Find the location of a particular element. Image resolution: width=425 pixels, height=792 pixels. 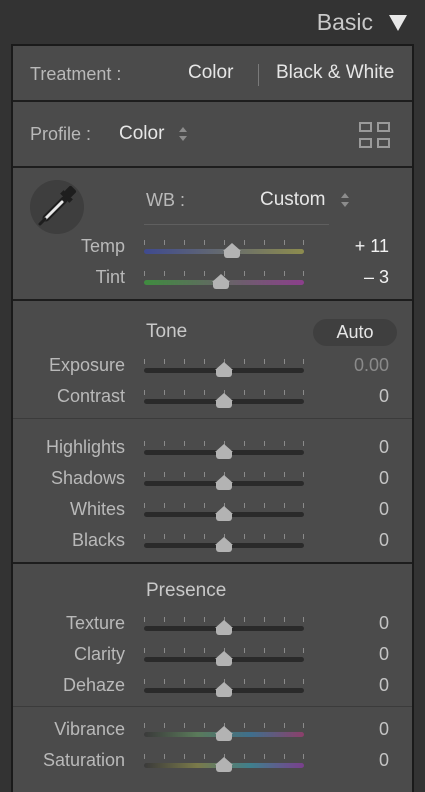

whites-slider is located at coordinates (224, 512).